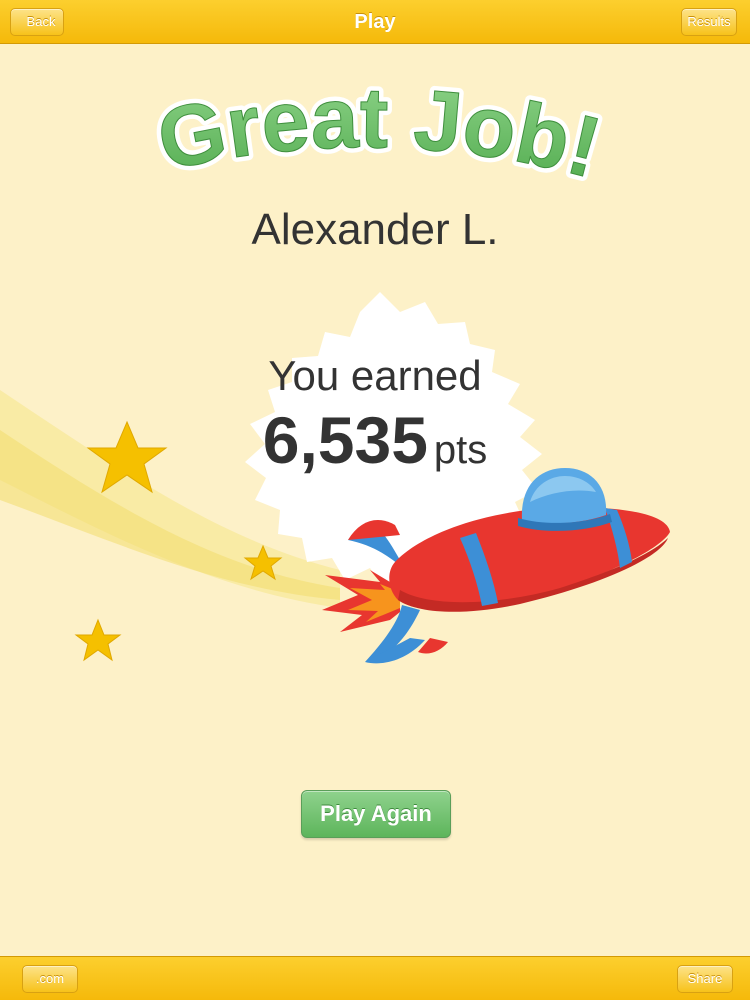 This screenshot has width=750, height=1000. Describe the element at coordinates (709, 22) in the screenshot. I see `results-button: Results` at that location.